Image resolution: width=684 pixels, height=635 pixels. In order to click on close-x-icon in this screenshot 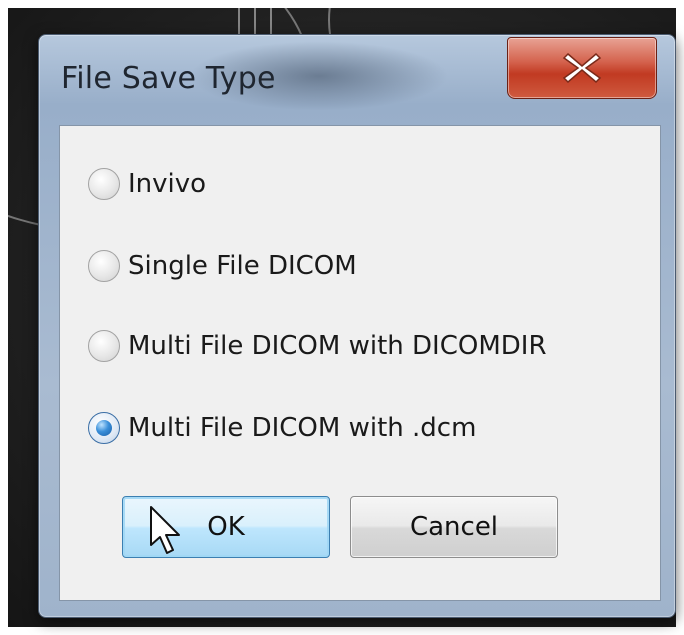, I will do `click(582, 68)`.